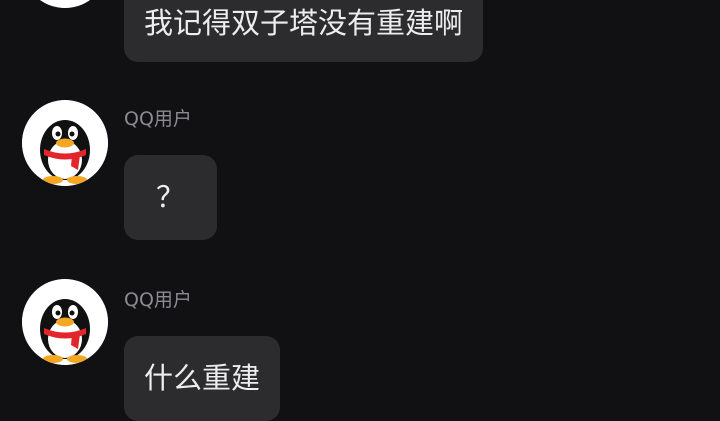 This screenshot has width=720, height=421. I want to click on message-bubble: 什么重建, so click(202, 378).